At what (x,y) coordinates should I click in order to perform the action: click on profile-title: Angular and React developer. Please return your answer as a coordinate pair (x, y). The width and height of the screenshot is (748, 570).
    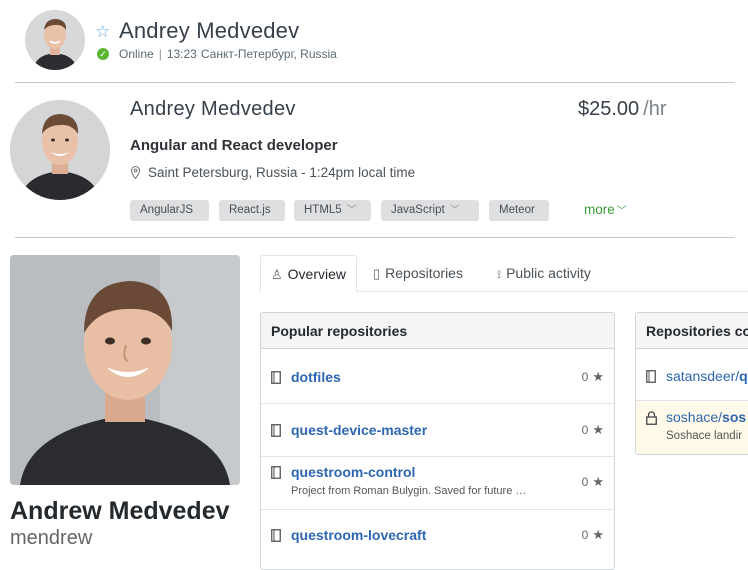
    Looking at the image, I should click on (234, 145).